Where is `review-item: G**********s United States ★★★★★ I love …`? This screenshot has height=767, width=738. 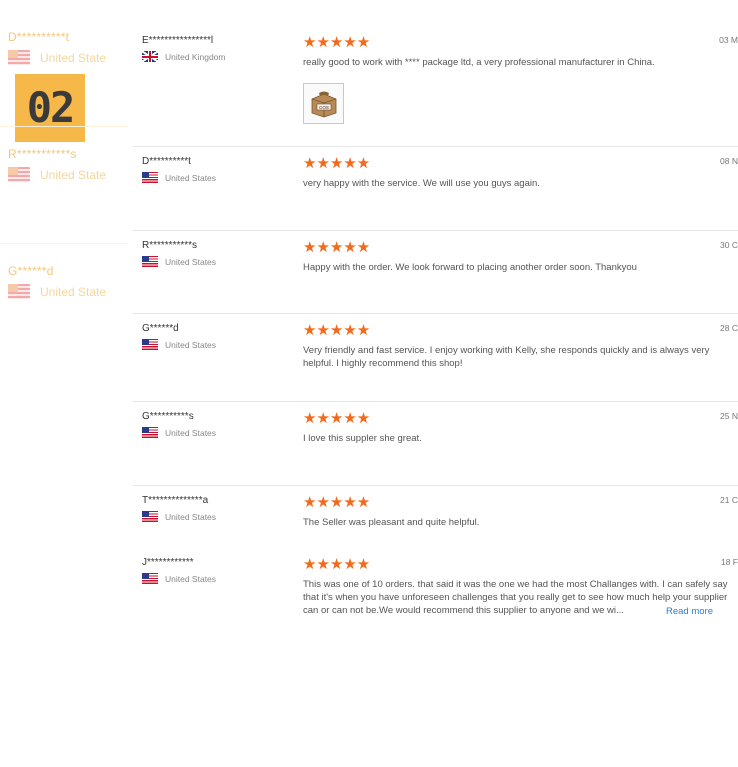 review-item: G**********s United States ★★★★★ I love … is located at coordinates (435, 444).